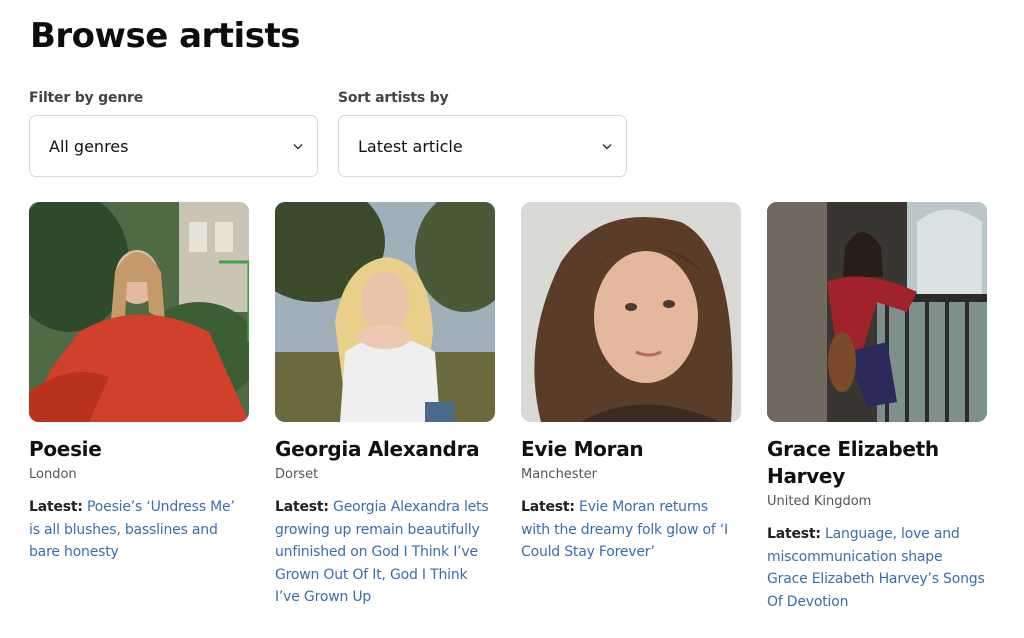  Describe the element at coordinates (410, 146) in the screenshot. I see `sort-select-value: Latest article` at that location.